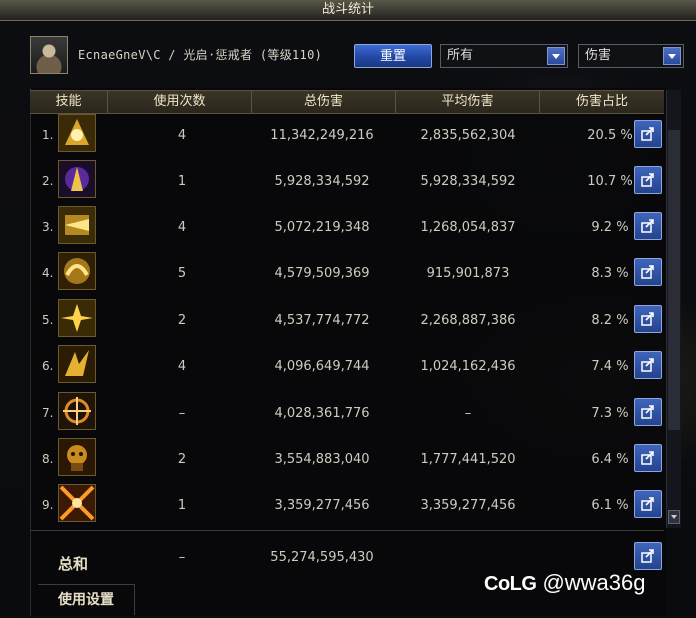 This screenshot has width=696, height=618. What do you see at coordinates (610, 459) in the screenshot?
I see `row-damage-share: 6.4 %` at bounding box center [610, 459].